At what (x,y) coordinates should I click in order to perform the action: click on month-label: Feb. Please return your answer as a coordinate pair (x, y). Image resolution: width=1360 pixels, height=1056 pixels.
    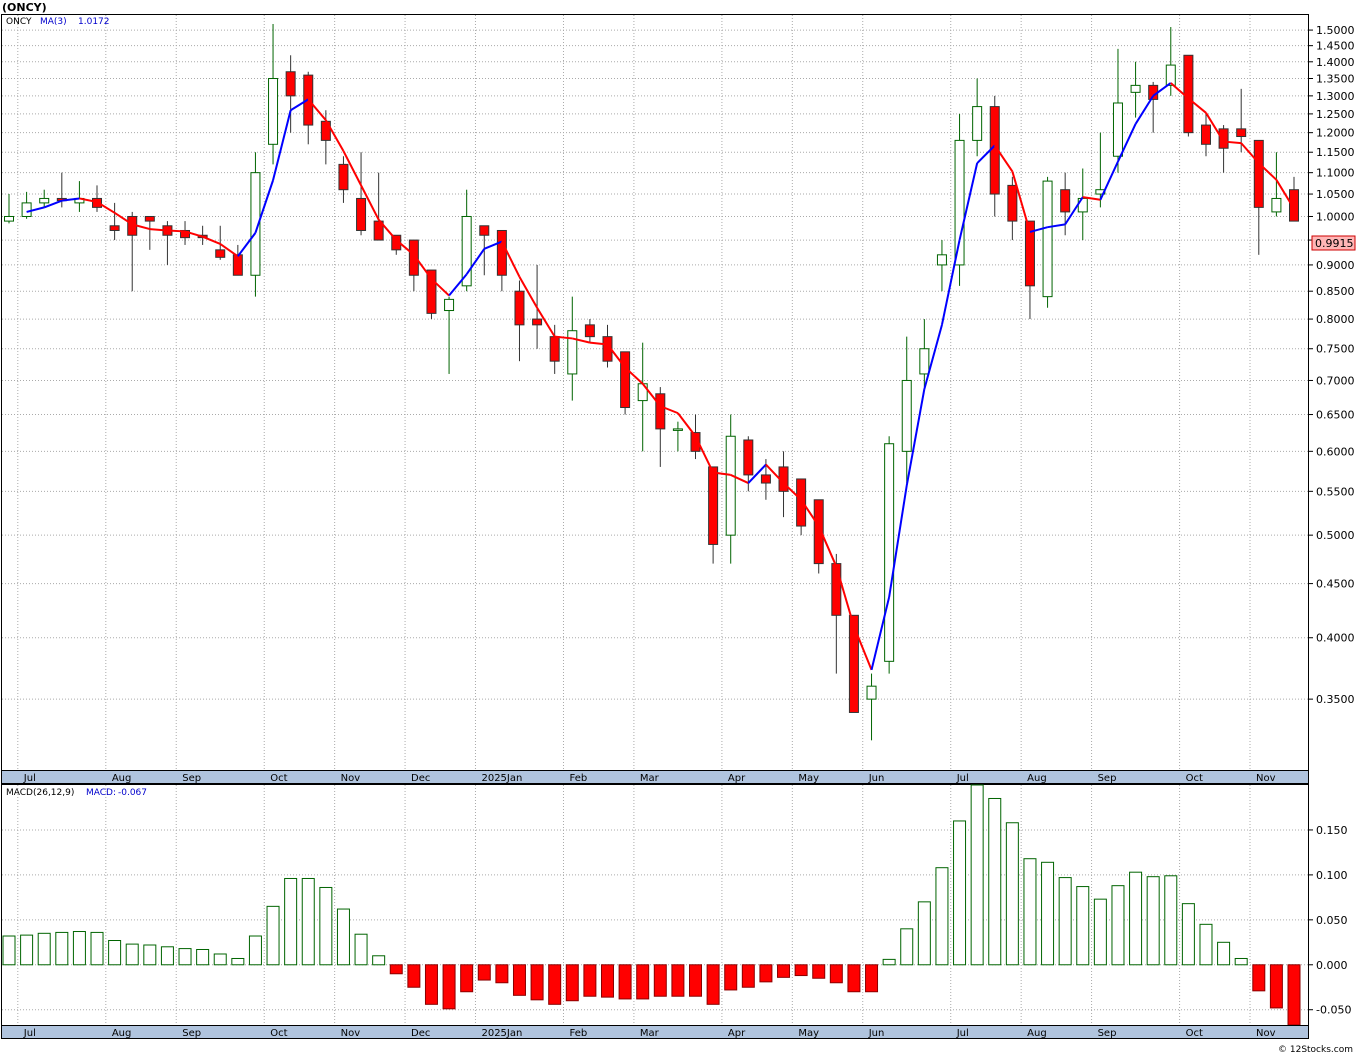
    Looking at the image, I should click on (578, 1033).